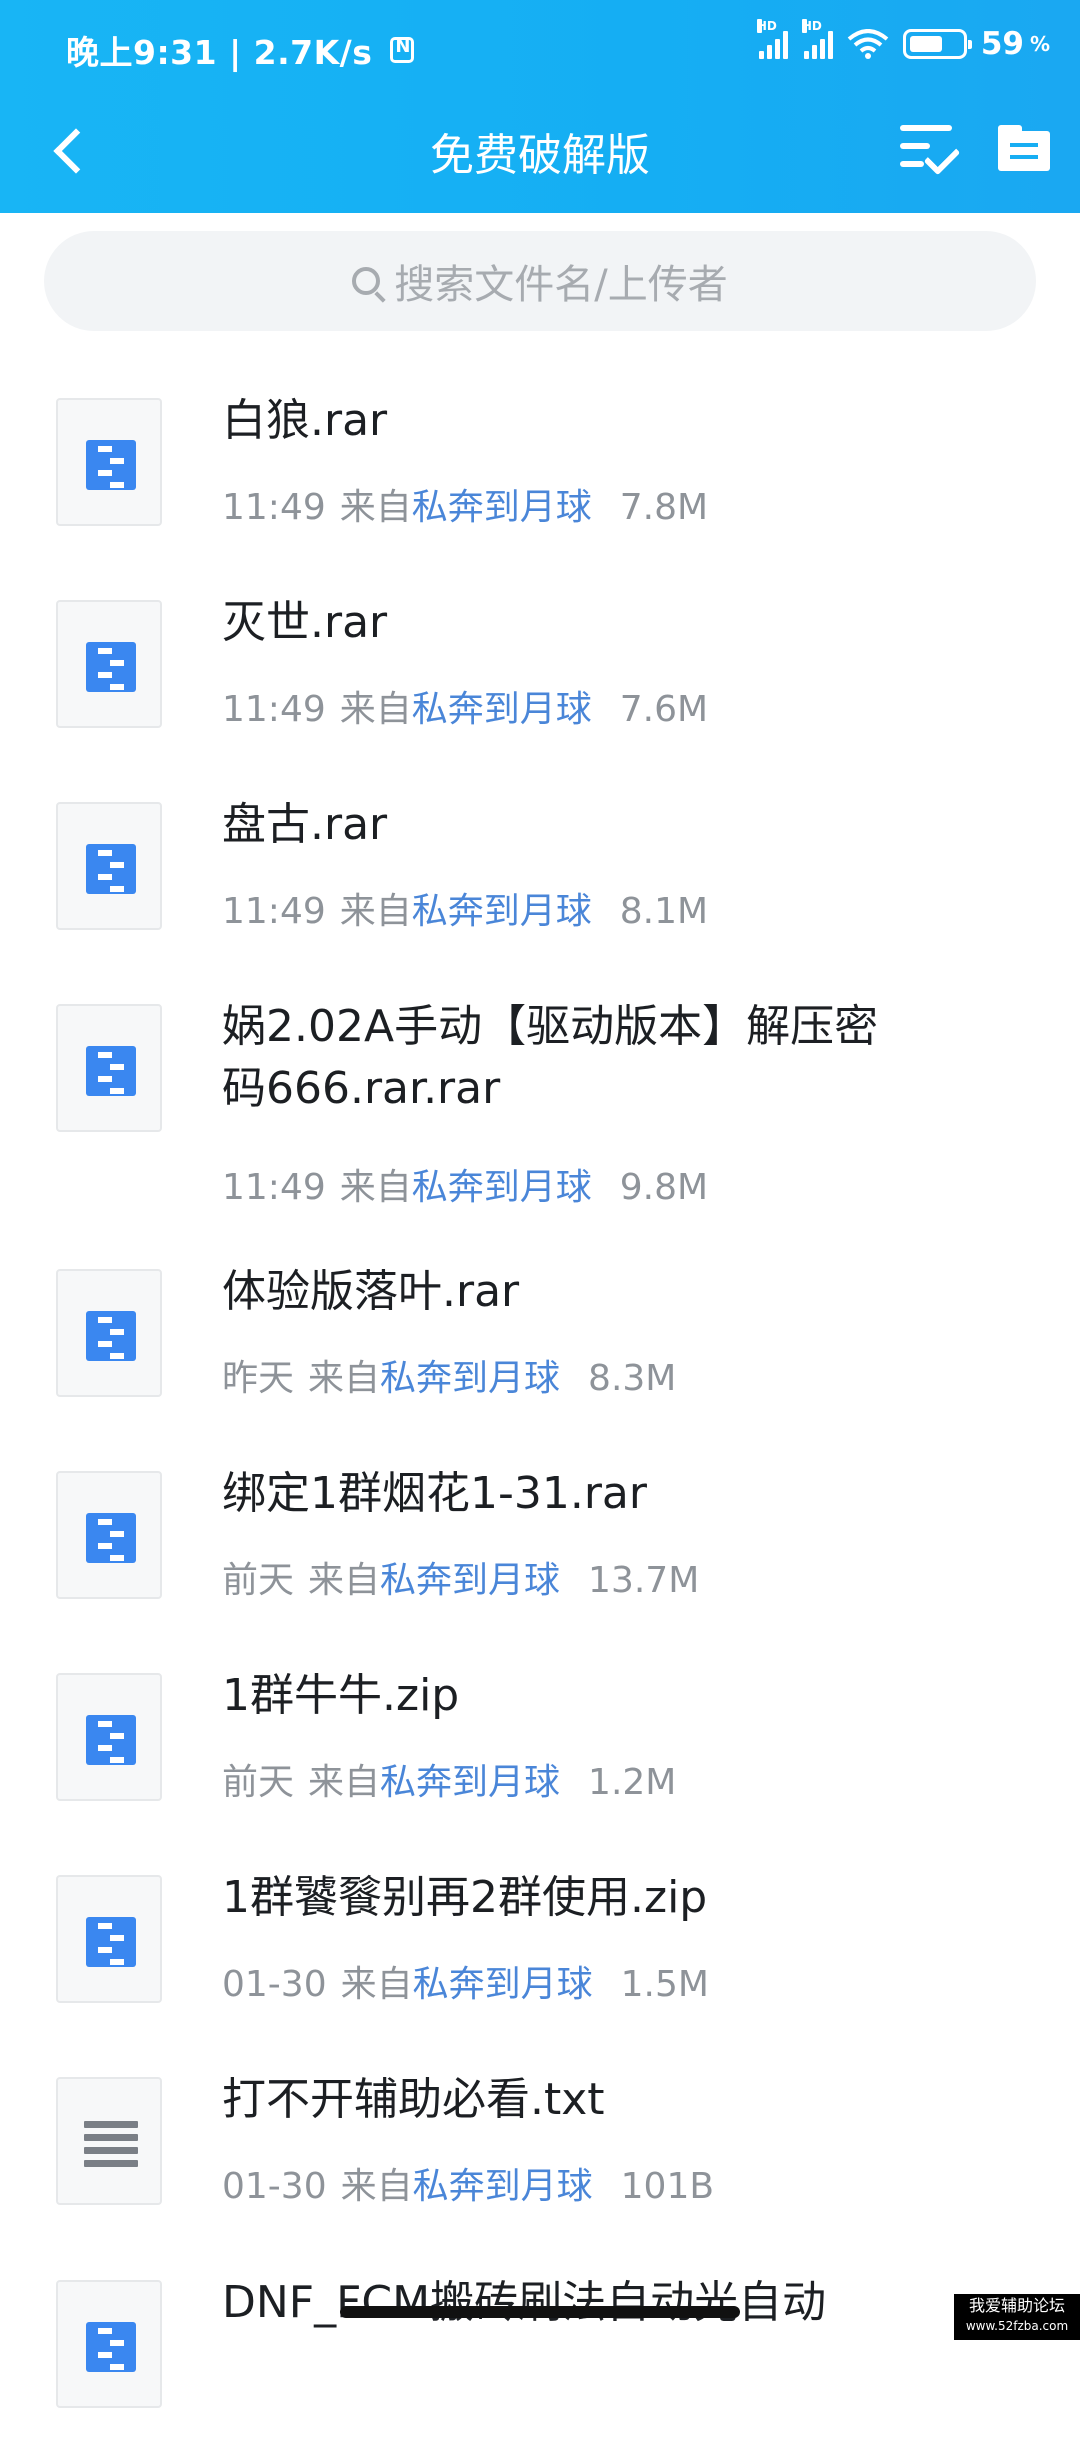 Image resolution: width=1080 pixels, height=2444 pixels. Describe the element at coordinates (632, 1782) in the screenshot. I see `file-size: 1.2M` at that location.